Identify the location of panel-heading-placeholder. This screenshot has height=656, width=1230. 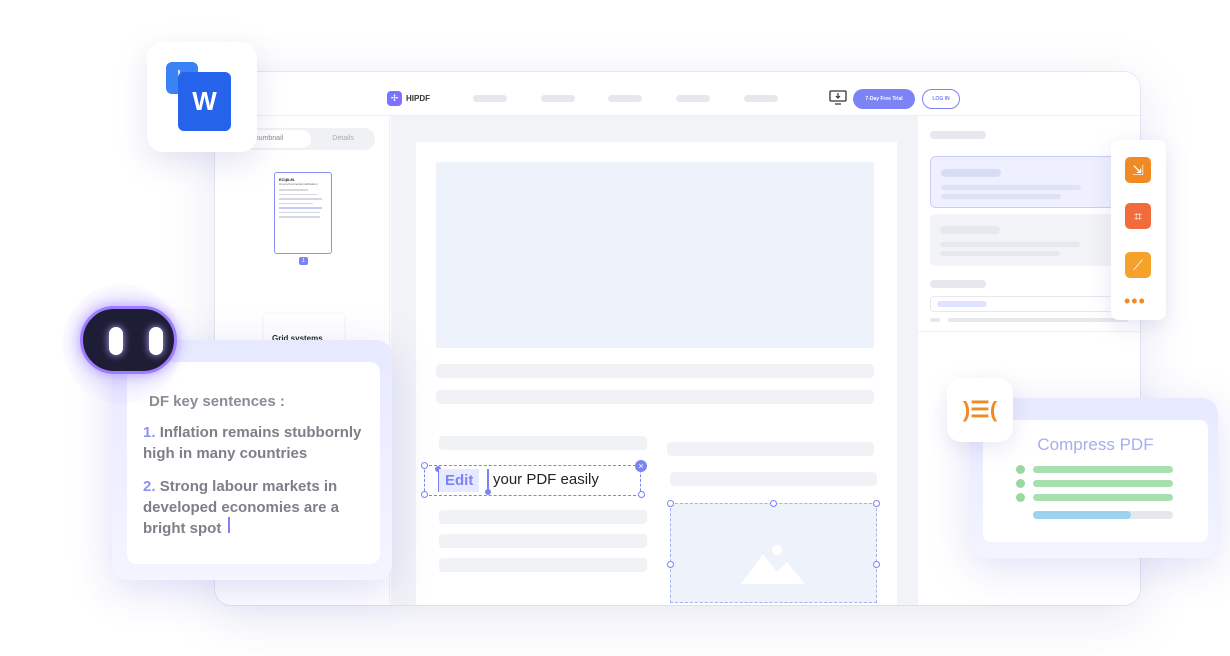
(958, 135).